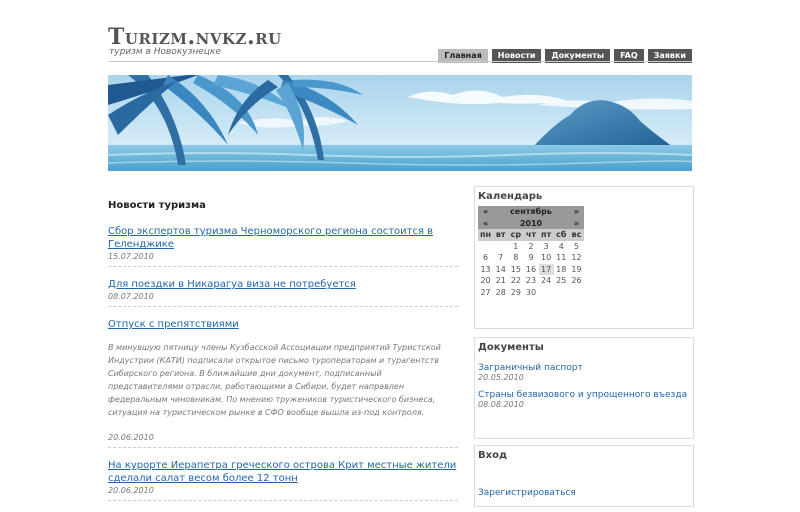  I want to click on calendar-day: 13, so click(485, 270).